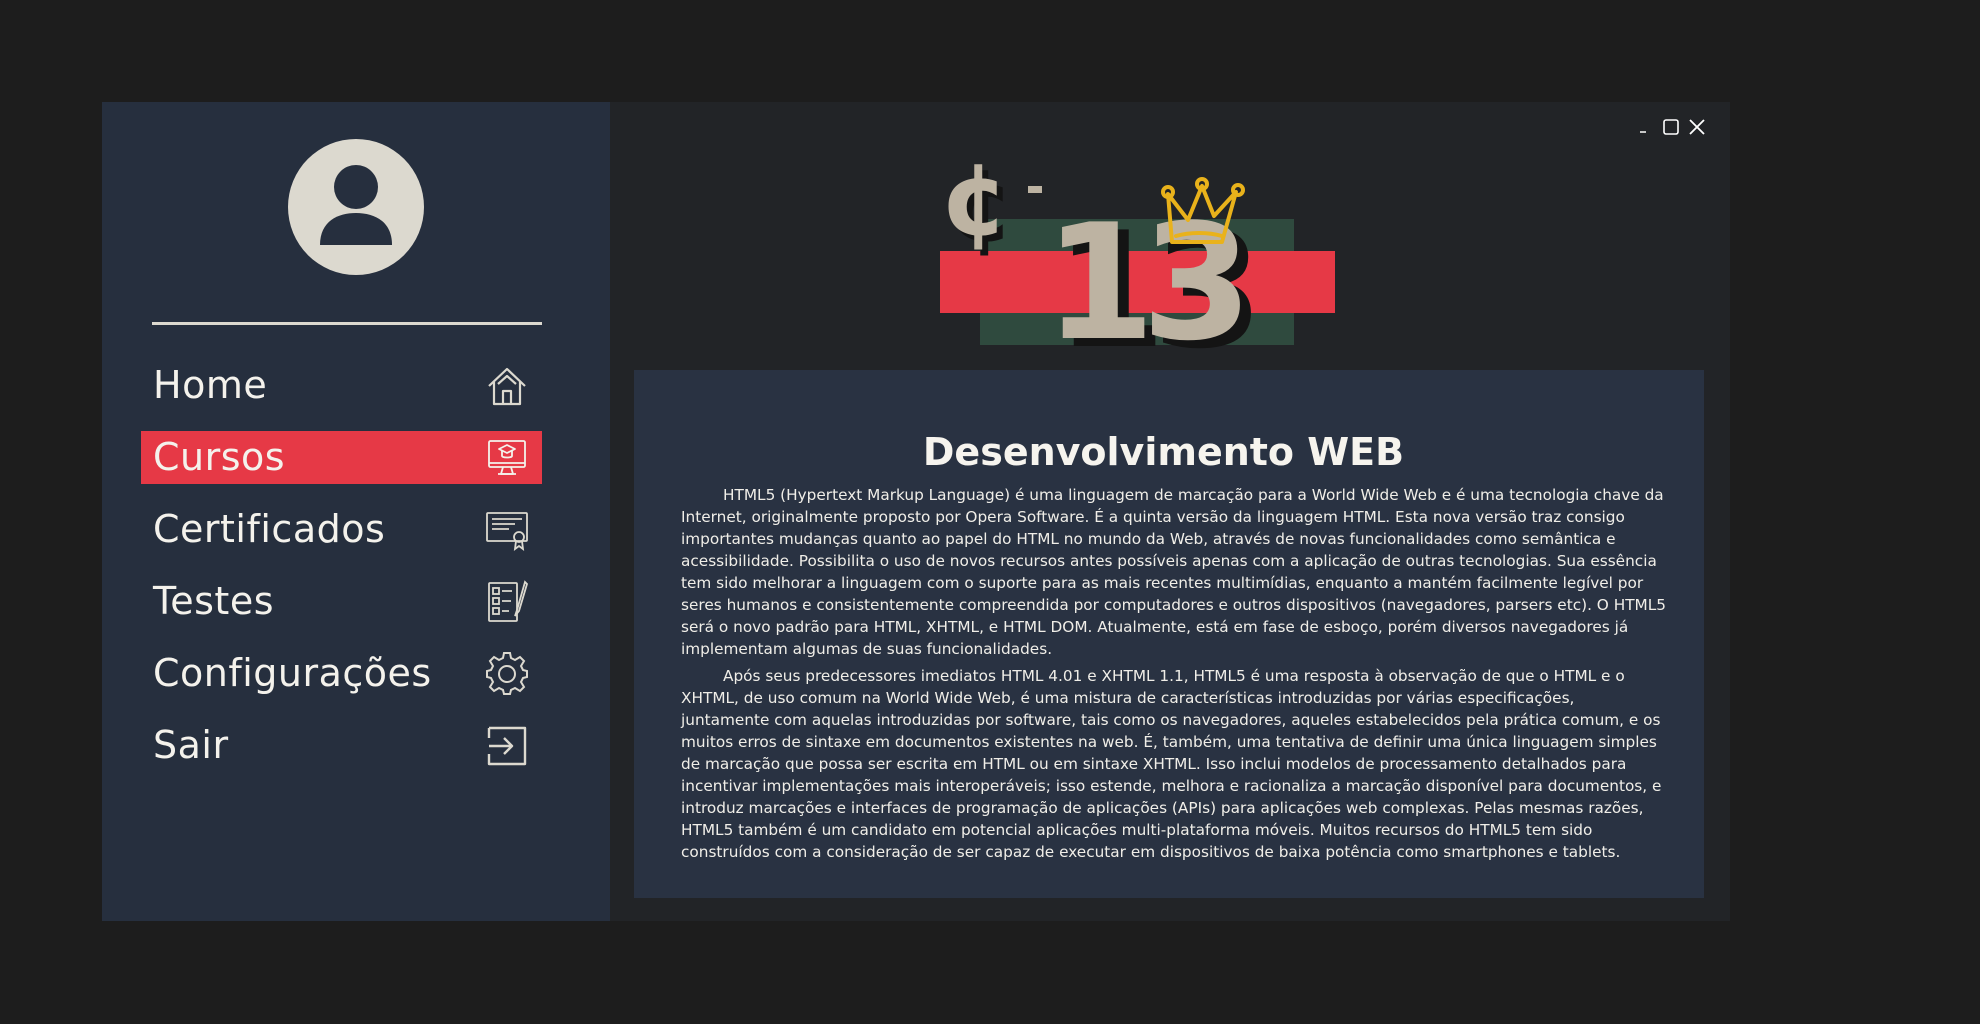  Describe the element at coordinates (1163, 452) in the screenshot. I see `course-title: Desenvolvimento WEB` at that location.